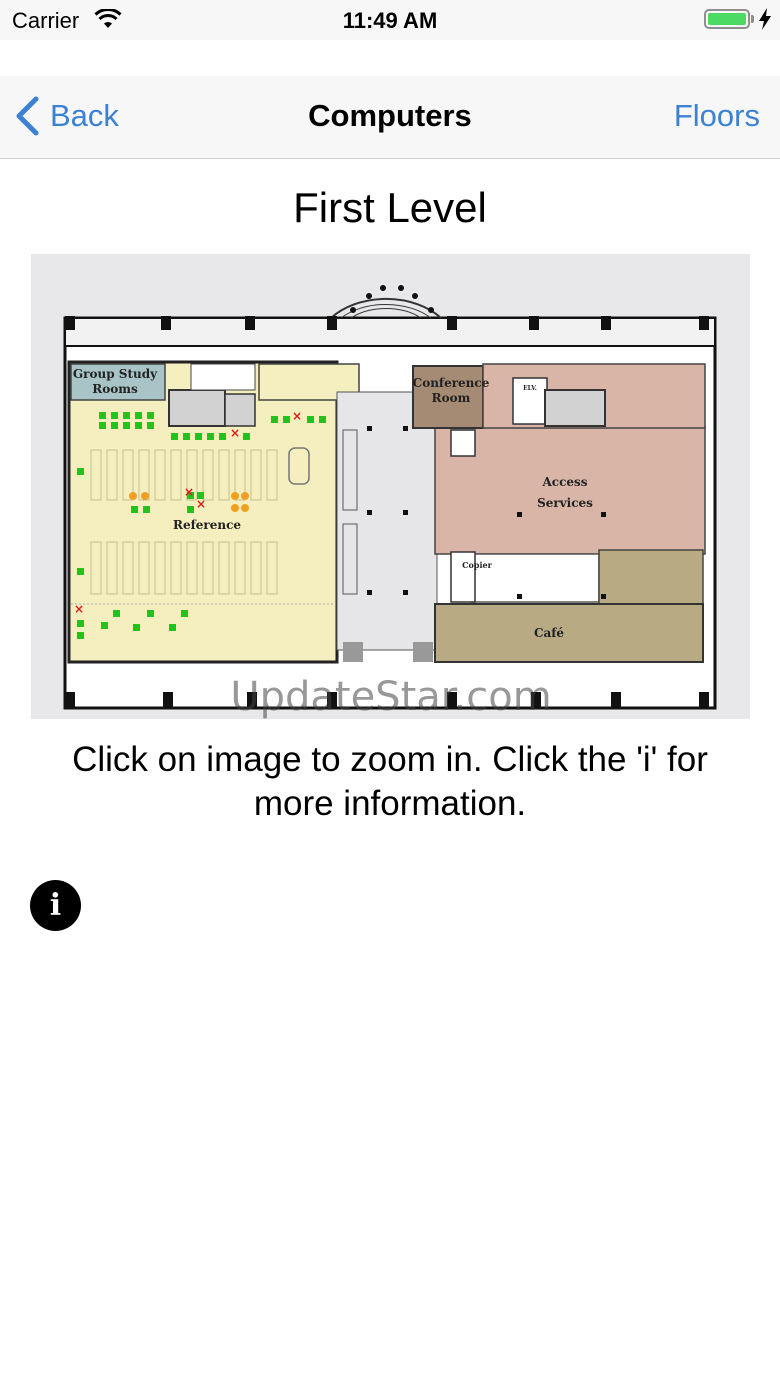  I want to click on info-icon: i, so click(55, 905).